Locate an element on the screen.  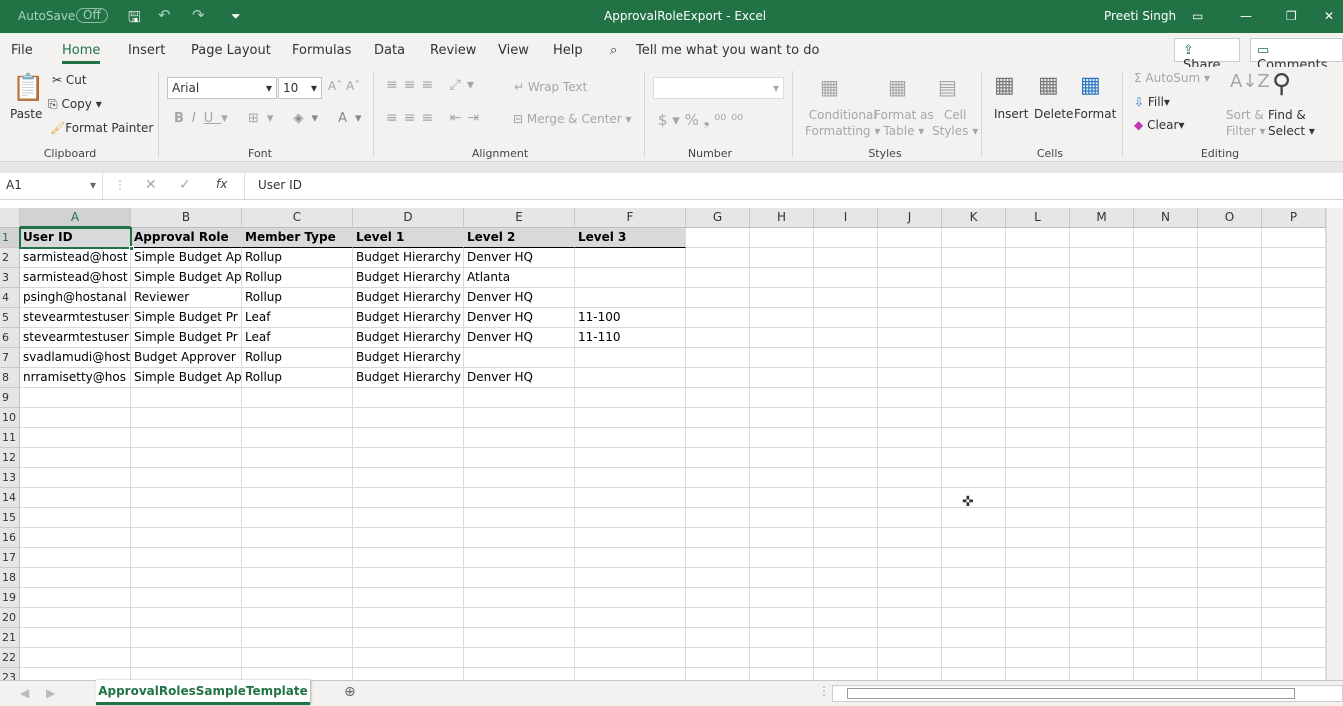
cell-B8: Simple Budget Ap is located at coordinates (186, 378).